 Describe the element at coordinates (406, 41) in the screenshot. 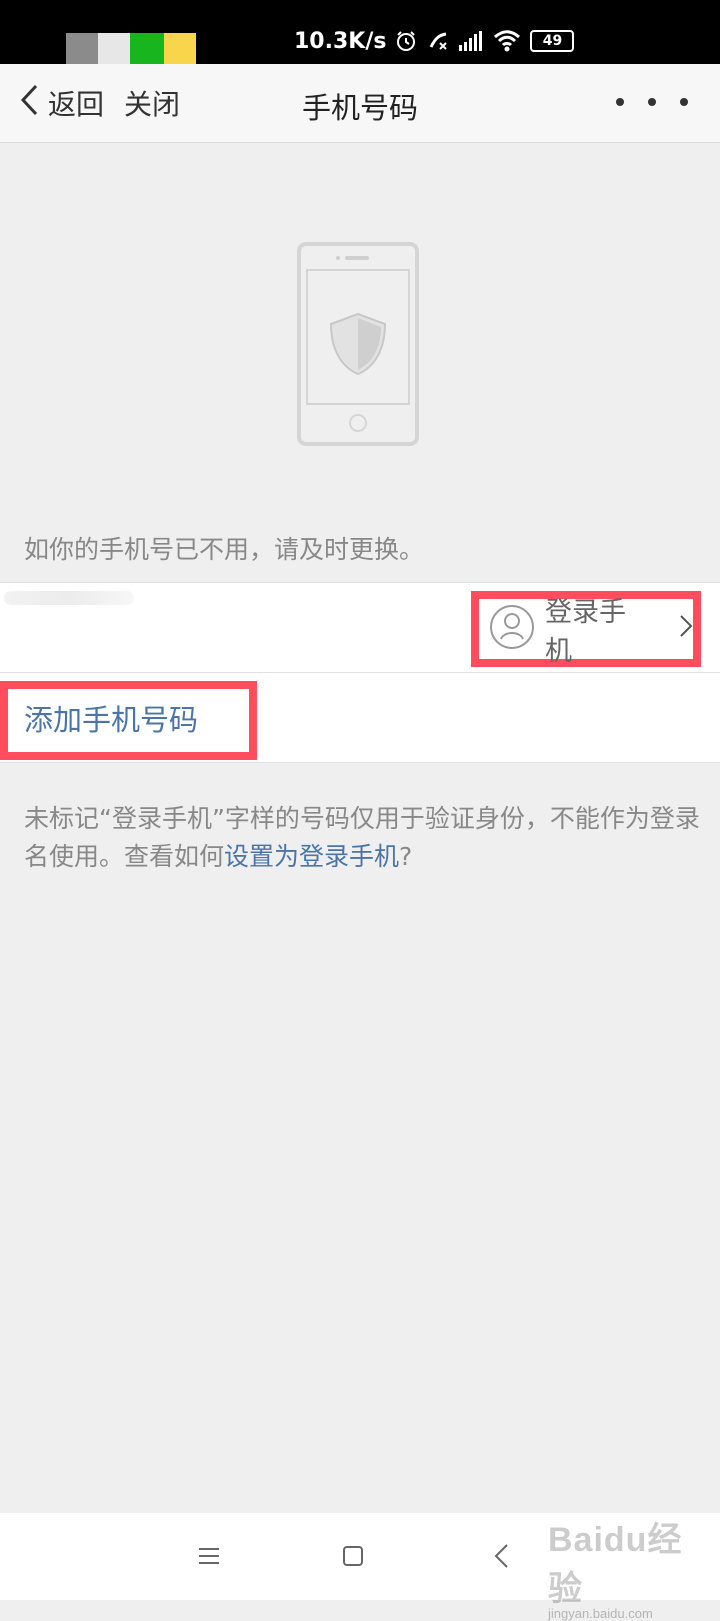

I see `alarm-icon` at that location.